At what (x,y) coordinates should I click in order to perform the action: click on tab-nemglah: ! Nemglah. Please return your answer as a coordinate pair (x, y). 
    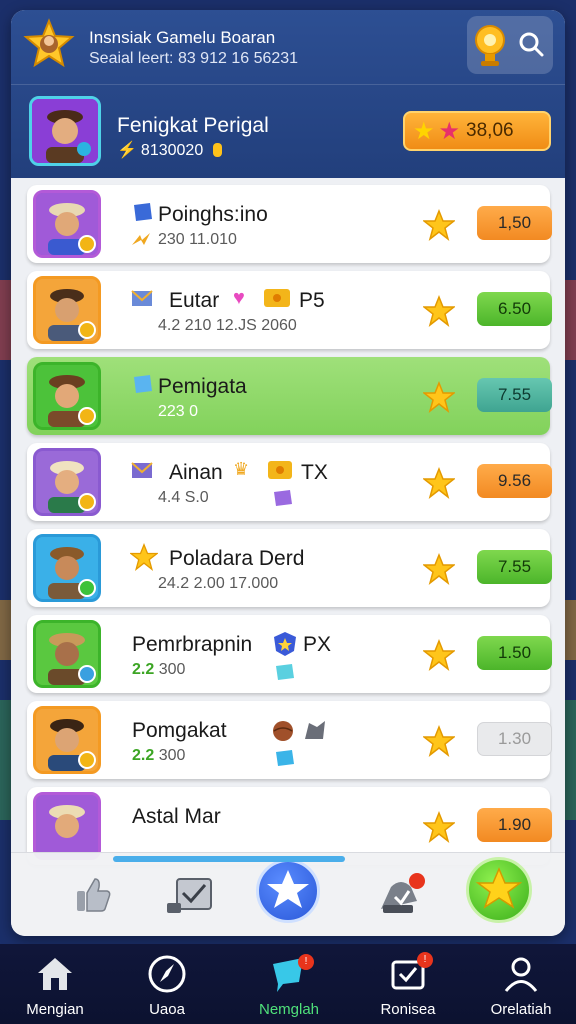
    Looking at the image, I should click on (289, 984).